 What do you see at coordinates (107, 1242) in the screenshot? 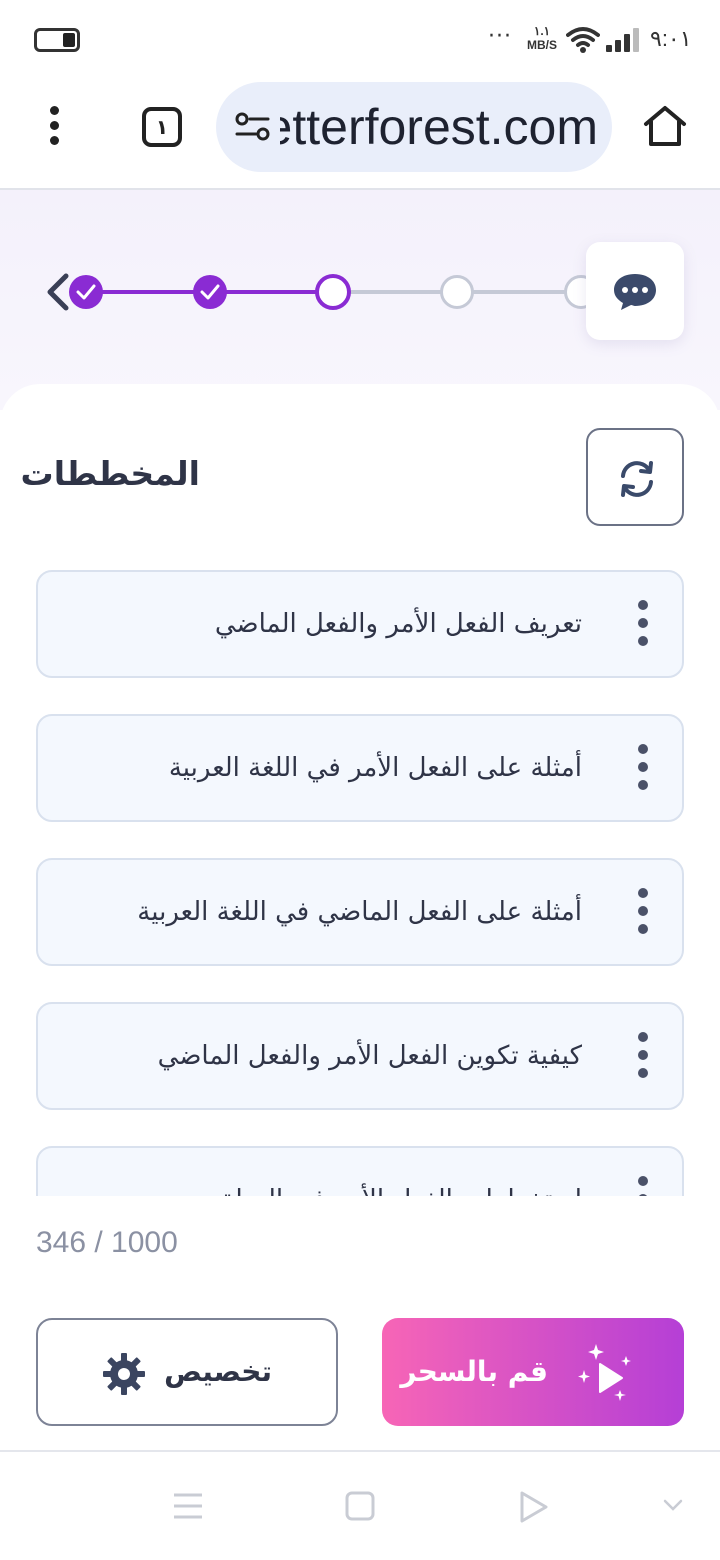
I see `character-counter: 346 / 1000` at bounding box center [107, 1242].